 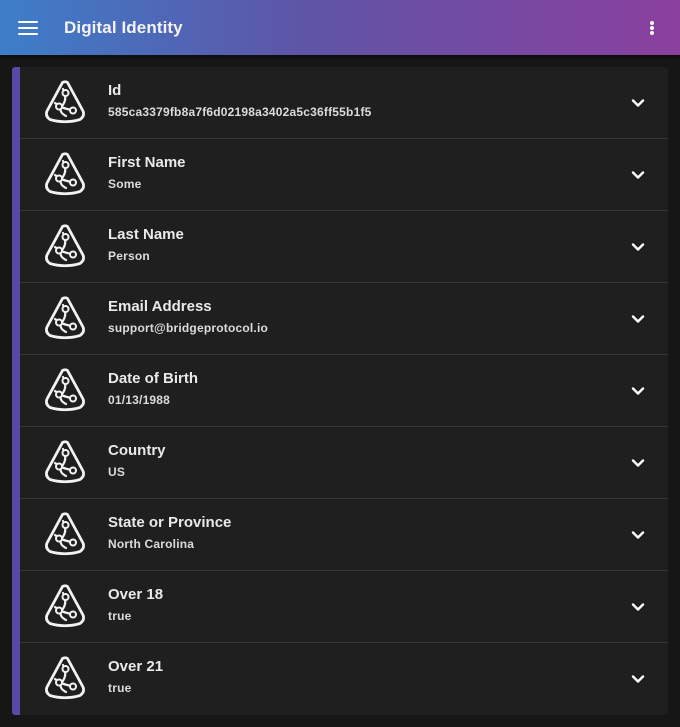 I want to click on claim-value: support@bridgeprotocol.io, so click(x=188, y=328).